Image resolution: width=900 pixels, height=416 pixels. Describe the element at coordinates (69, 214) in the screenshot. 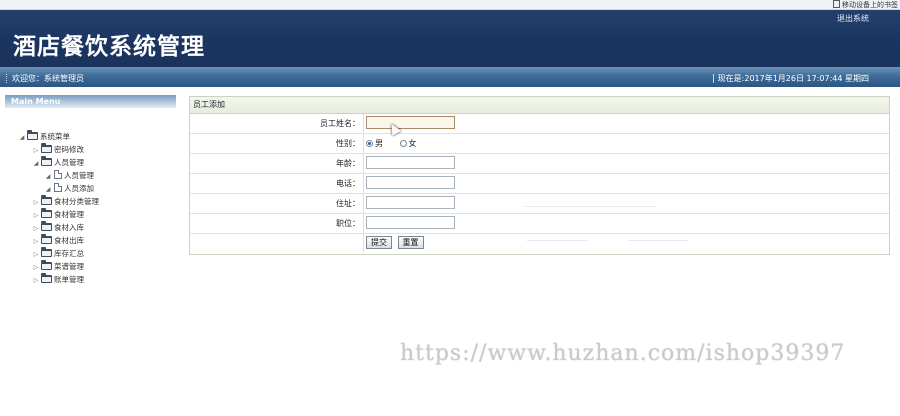

I see `menu-item-label: 食材管理` at that location.